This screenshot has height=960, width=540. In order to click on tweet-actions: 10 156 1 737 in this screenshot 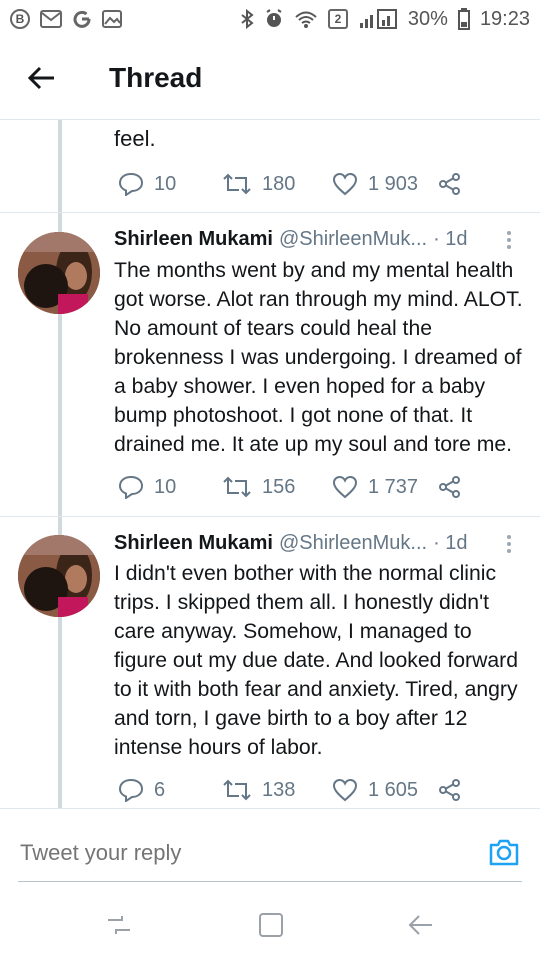, I will do `click(293, 487)`.